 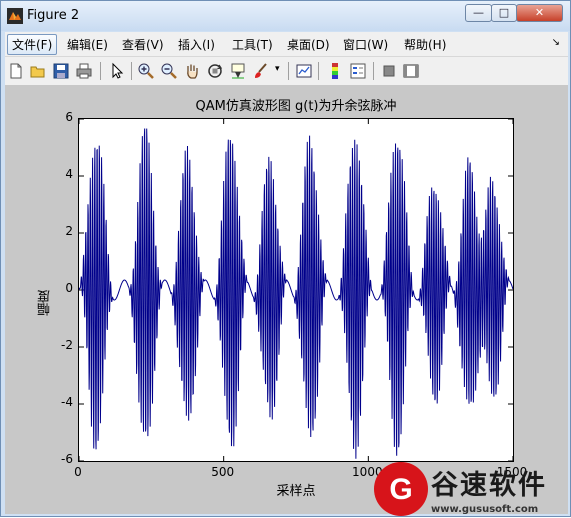 What do you see at coordinates (261, 71) in the screenshot?
I see `brush-icon` at bounding box center [261, 71].